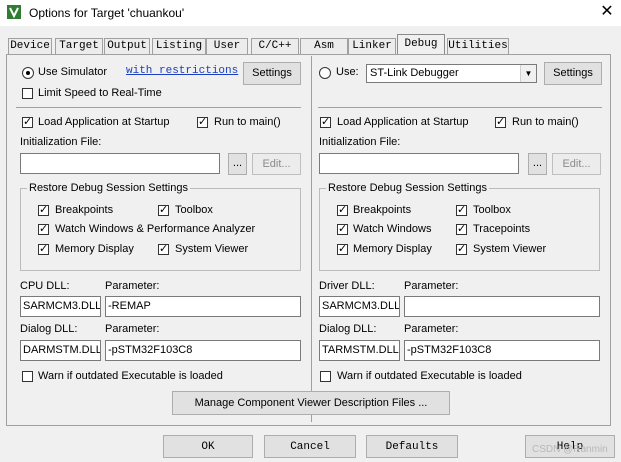 The image size is (621, 462). I want to click on cpu-param-input: -REMAP, so click(203, 306).